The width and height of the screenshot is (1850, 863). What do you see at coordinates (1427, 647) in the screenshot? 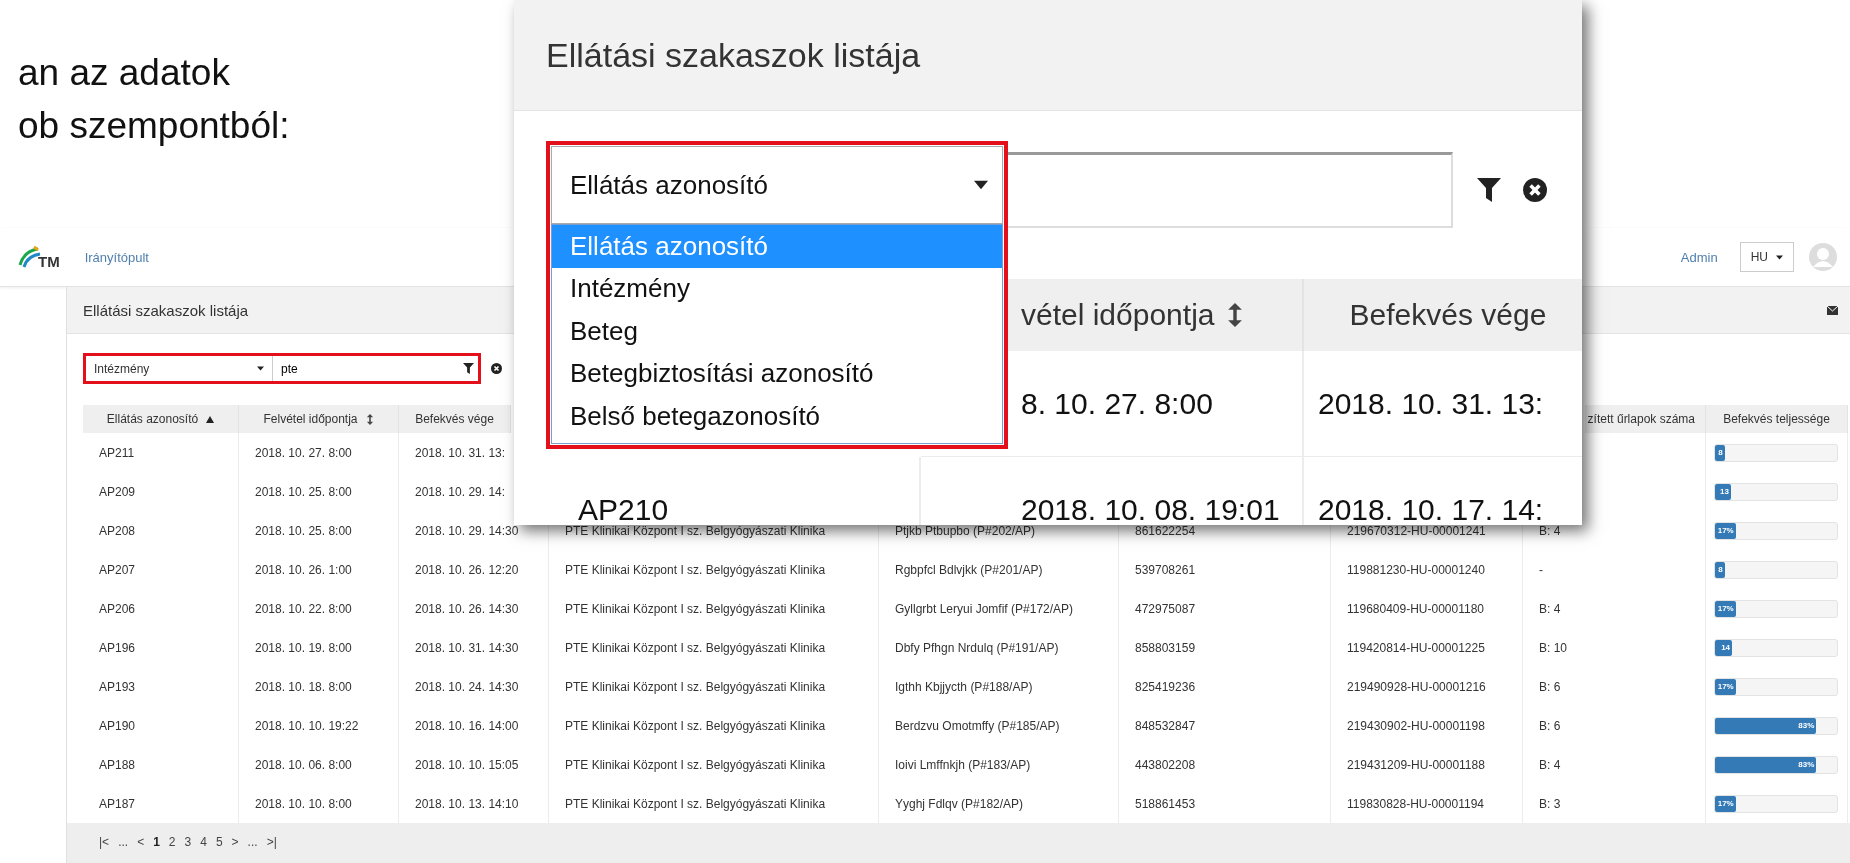
I see `table-cell: 119420814-HU-00001225` at bounding box center [1427, 647].